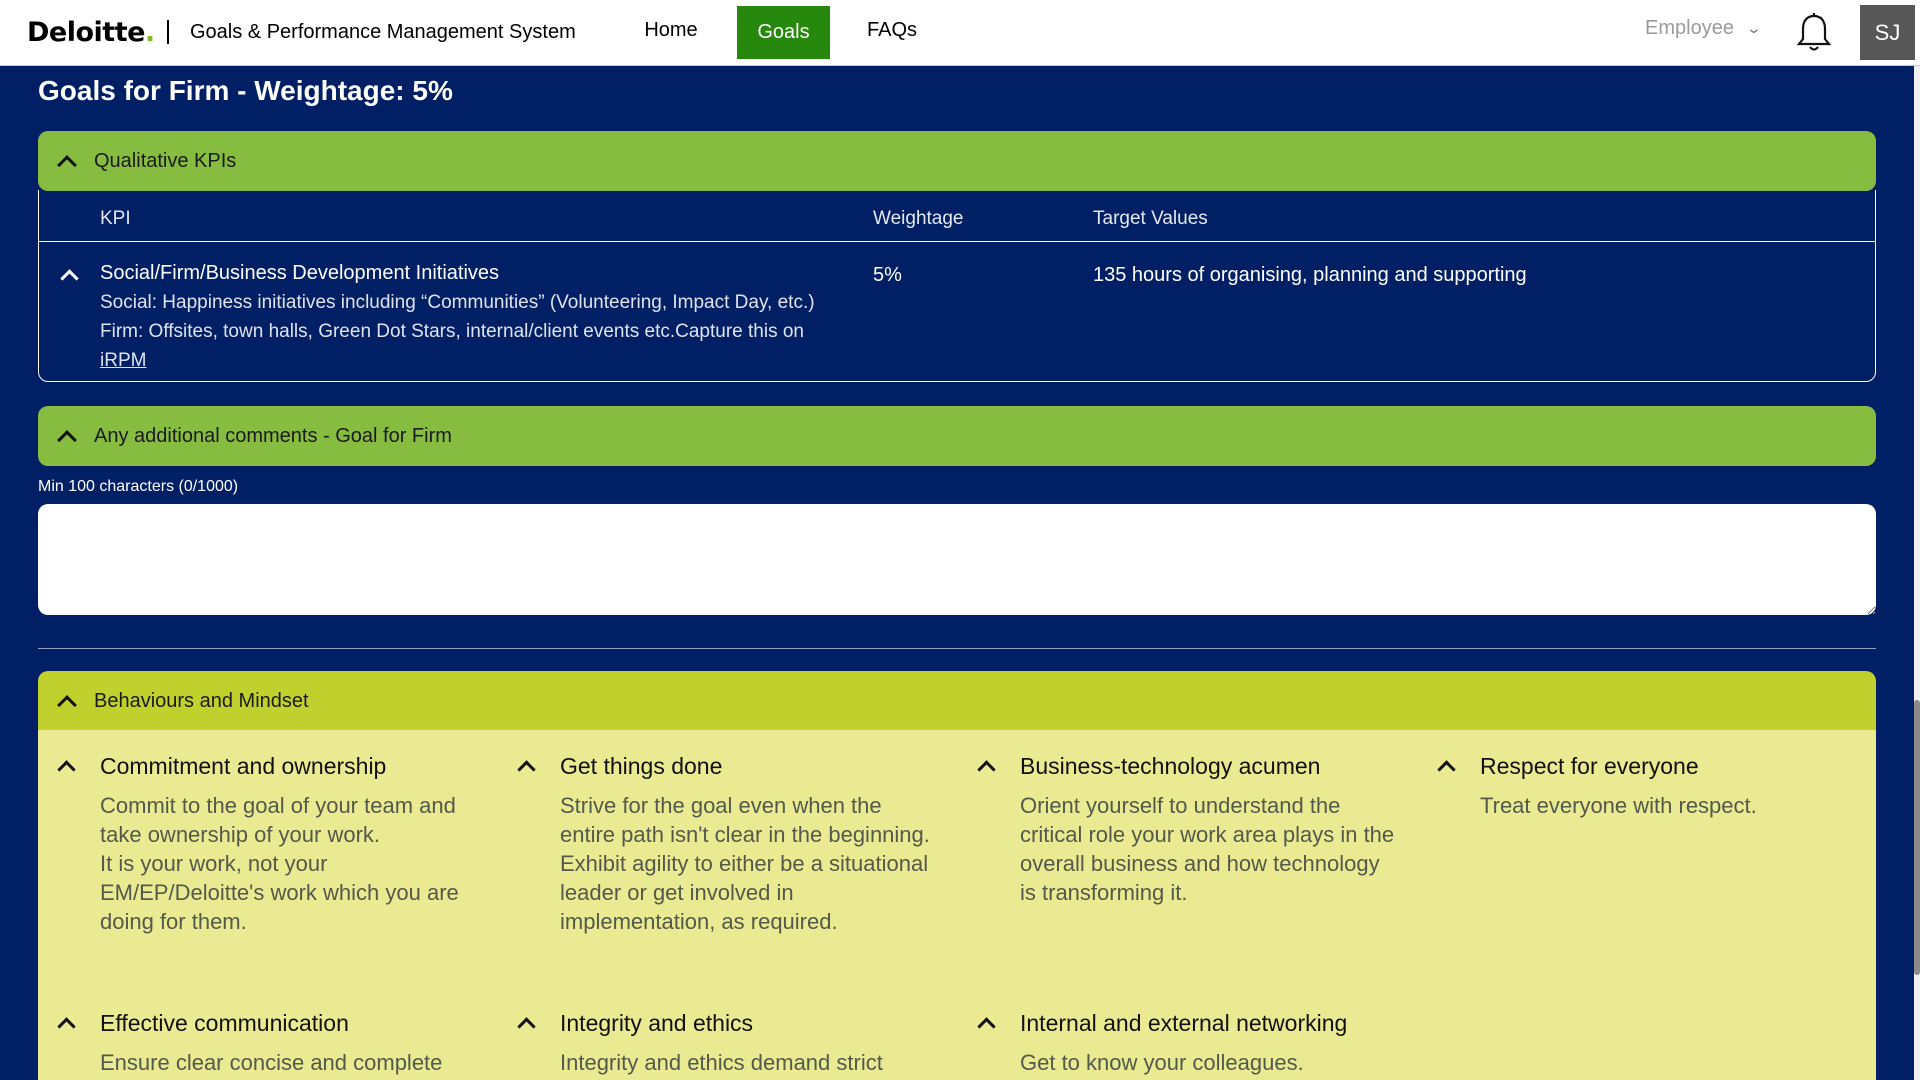  Describe the element at coordinates (86, 32) in the screenshot. I see `logo-text: Deloitte` at that location.